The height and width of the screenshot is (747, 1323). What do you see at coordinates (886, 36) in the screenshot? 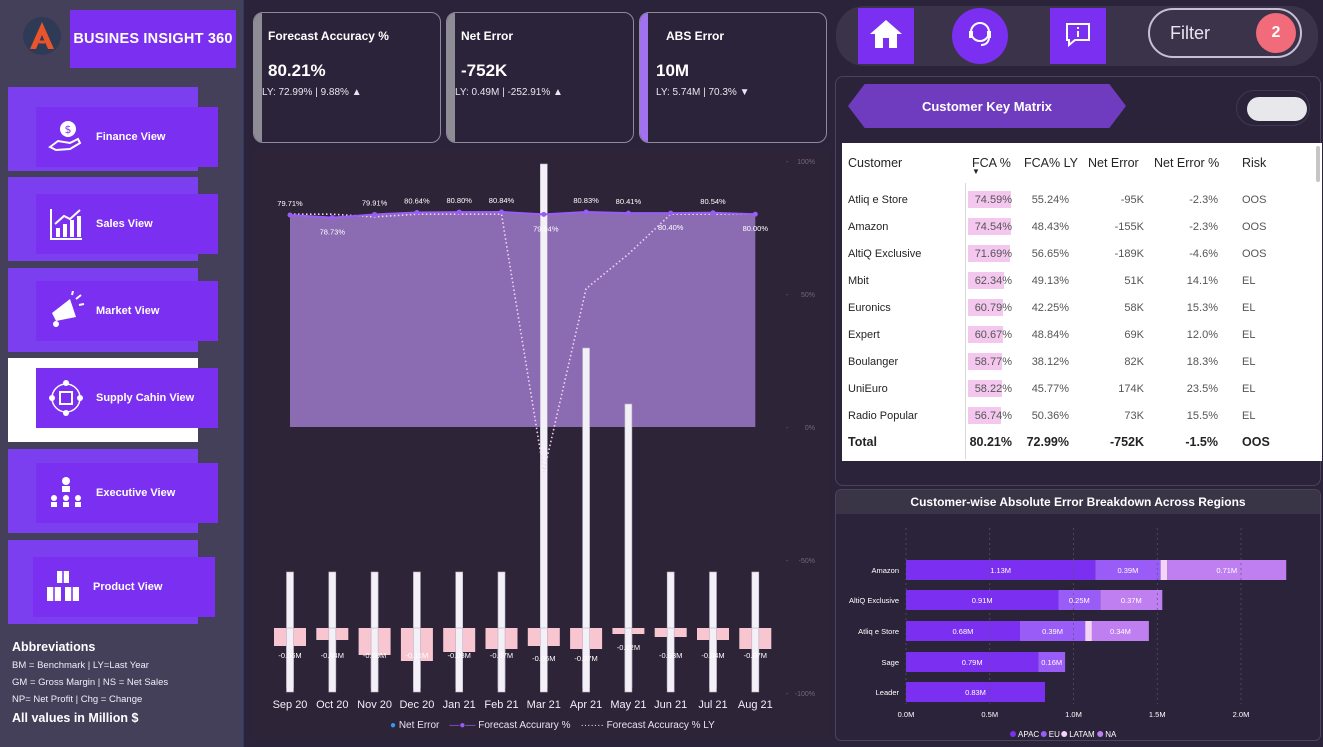
I see `home-button` at bounding box center [886, 36].